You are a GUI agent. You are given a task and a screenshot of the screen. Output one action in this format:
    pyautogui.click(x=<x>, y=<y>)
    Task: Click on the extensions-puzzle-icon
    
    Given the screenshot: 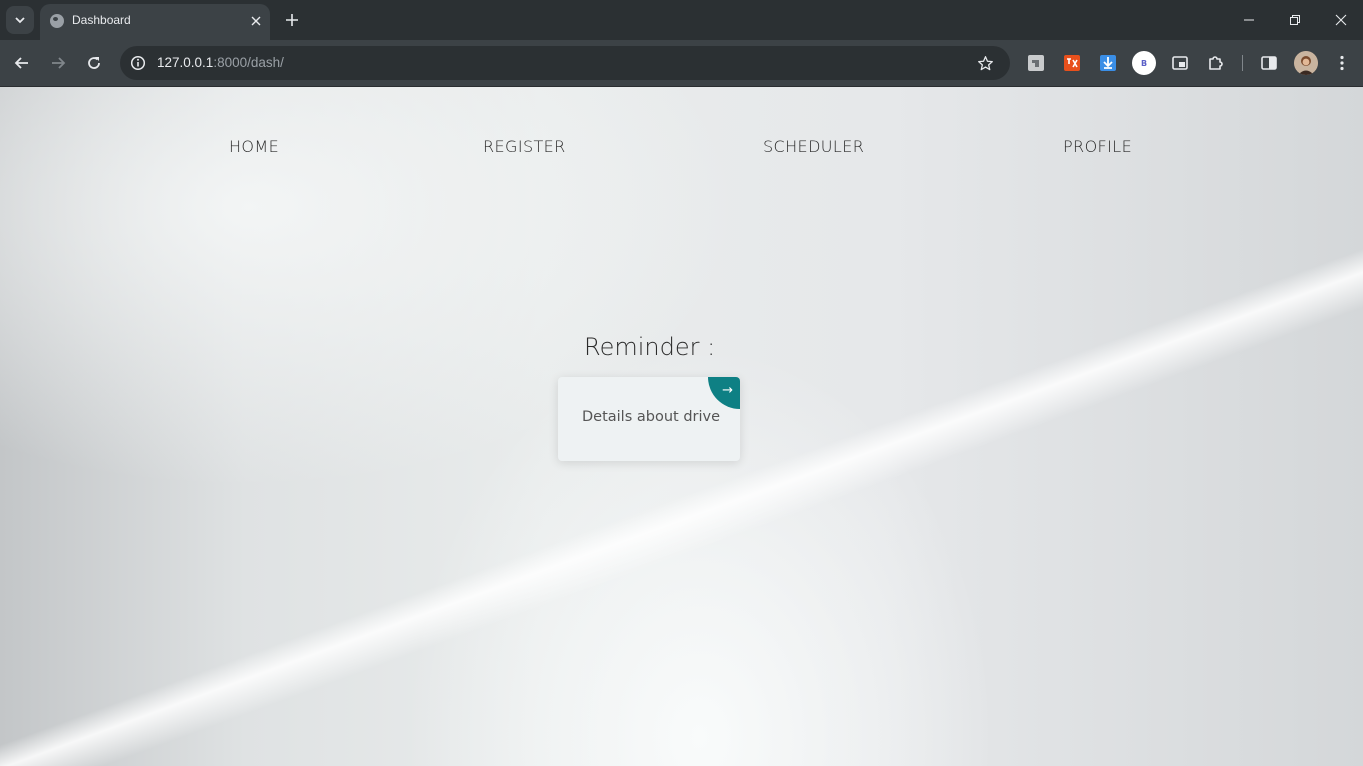 What is the action you would take?
    pyautogui.click(x=1216, y=63)
    